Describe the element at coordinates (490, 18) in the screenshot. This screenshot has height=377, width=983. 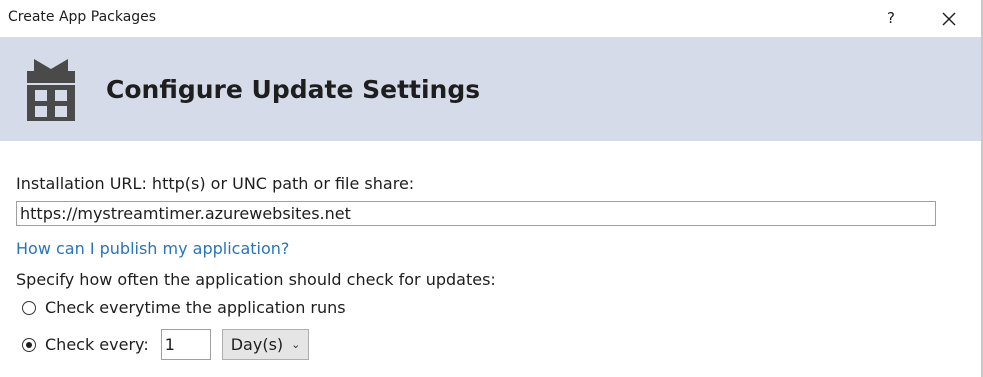
I see `title-bar: Create App Packages ?` at that location.